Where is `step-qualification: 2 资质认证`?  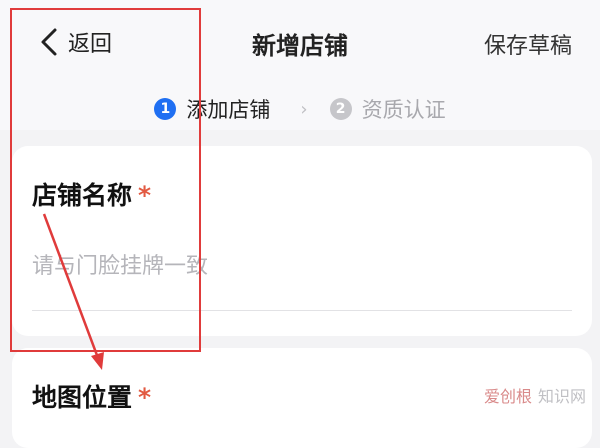
step-qualification: 2 资质认证 is located at coordinates (387, 109).